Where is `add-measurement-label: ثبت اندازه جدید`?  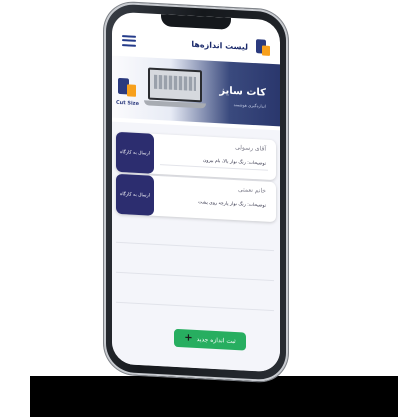
add-measurement-label: ثبت اندازه جدید is located at coordinates (216, 340).